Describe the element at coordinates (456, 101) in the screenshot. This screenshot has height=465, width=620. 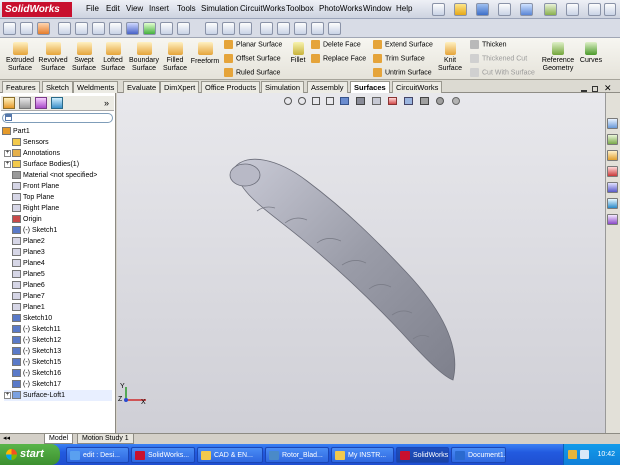
I see `shadows-icon` at that location.